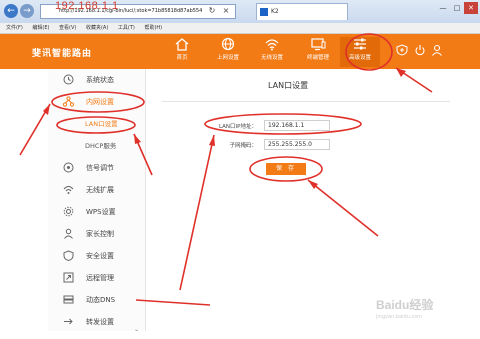 This screenshot has height=339, width=480. I want to click on sidebar-item-ddns: 动态DNS, so click(96, 300).